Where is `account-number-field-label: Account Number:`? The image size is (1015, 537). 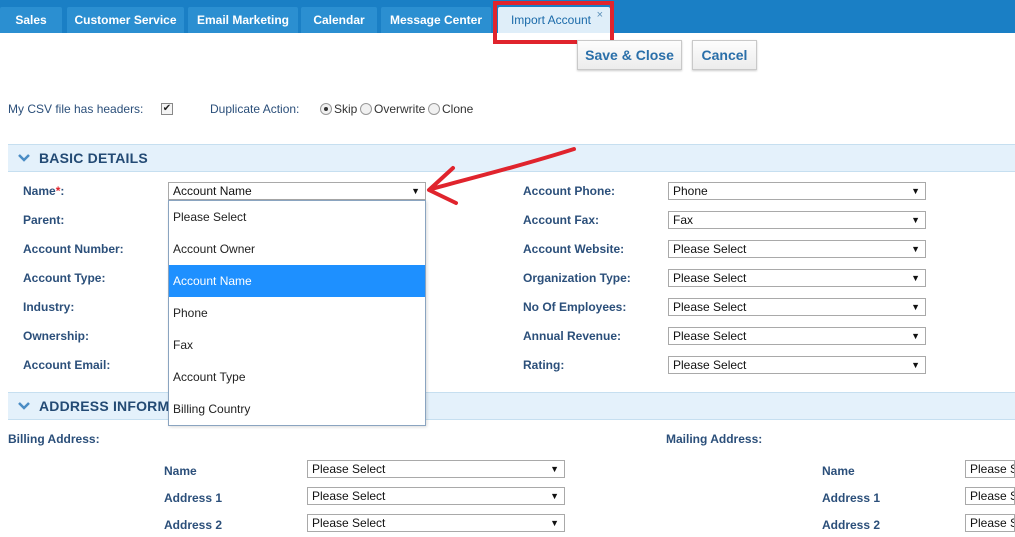 account-number-field-label: Account Number: is located at coordinates (73, 249).